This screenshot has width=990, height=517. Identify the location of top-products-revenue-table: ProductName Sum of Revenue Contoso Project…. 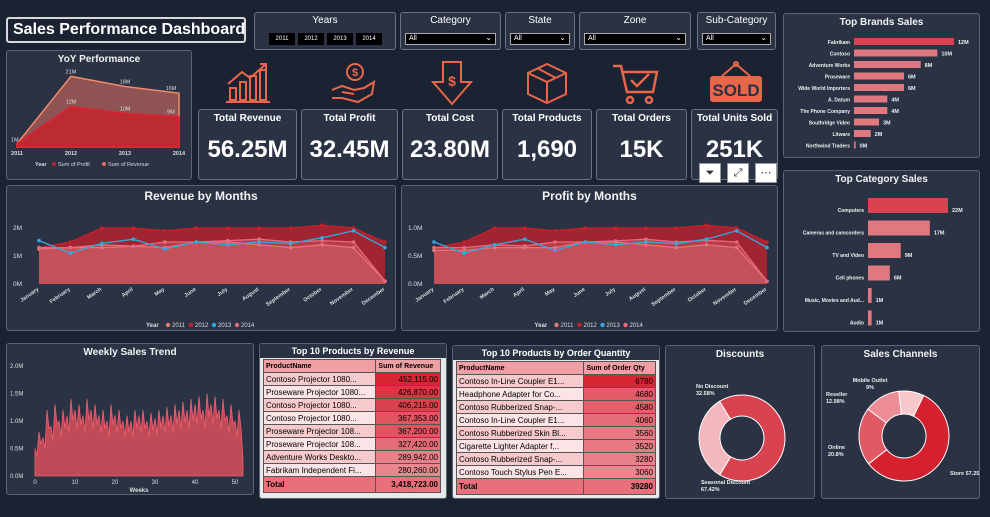
(351, 426).